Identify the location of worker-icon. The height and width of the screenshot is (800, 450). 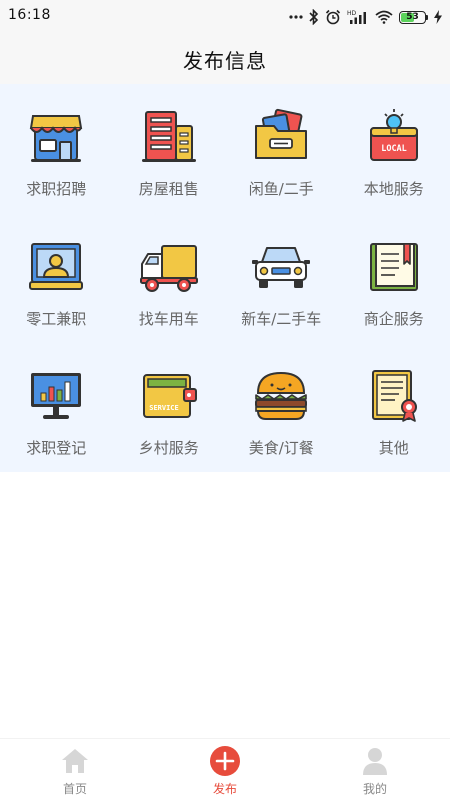
(56, 267).